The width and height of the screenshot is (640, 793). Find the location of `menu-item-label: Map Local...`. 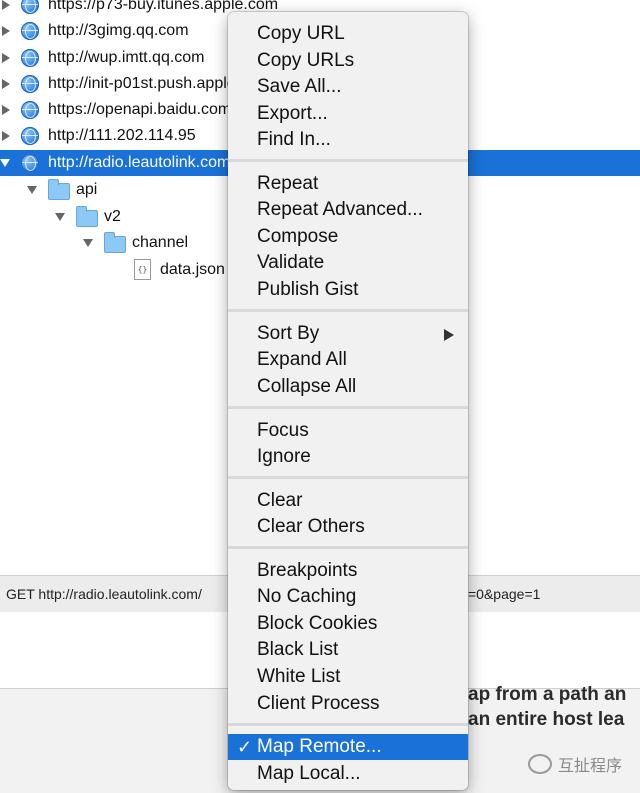

menu-item-label: Map Local... is located at coordinates (309, 773).